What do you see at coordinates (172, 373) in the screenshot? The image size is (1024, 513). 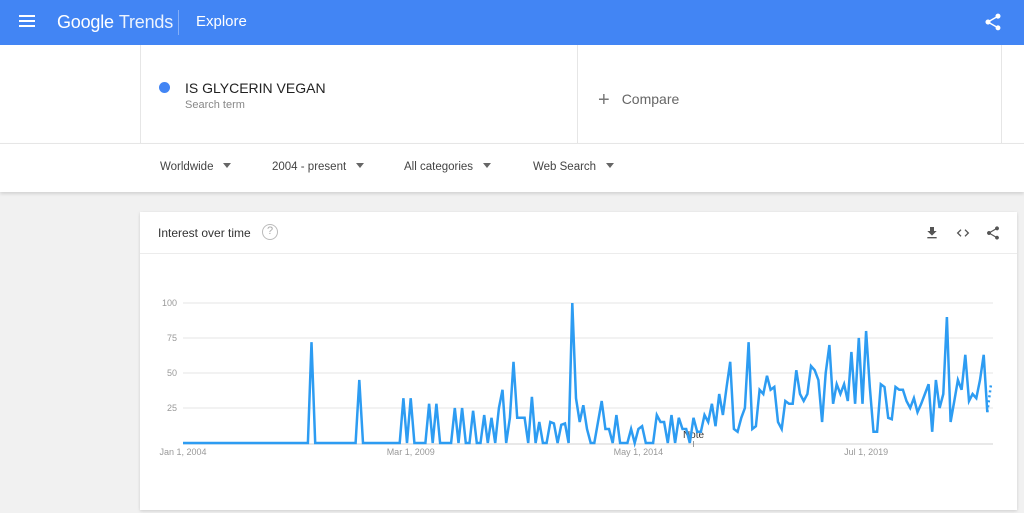 I see `y-tick-label: 50` at bounding box center [172, 373].